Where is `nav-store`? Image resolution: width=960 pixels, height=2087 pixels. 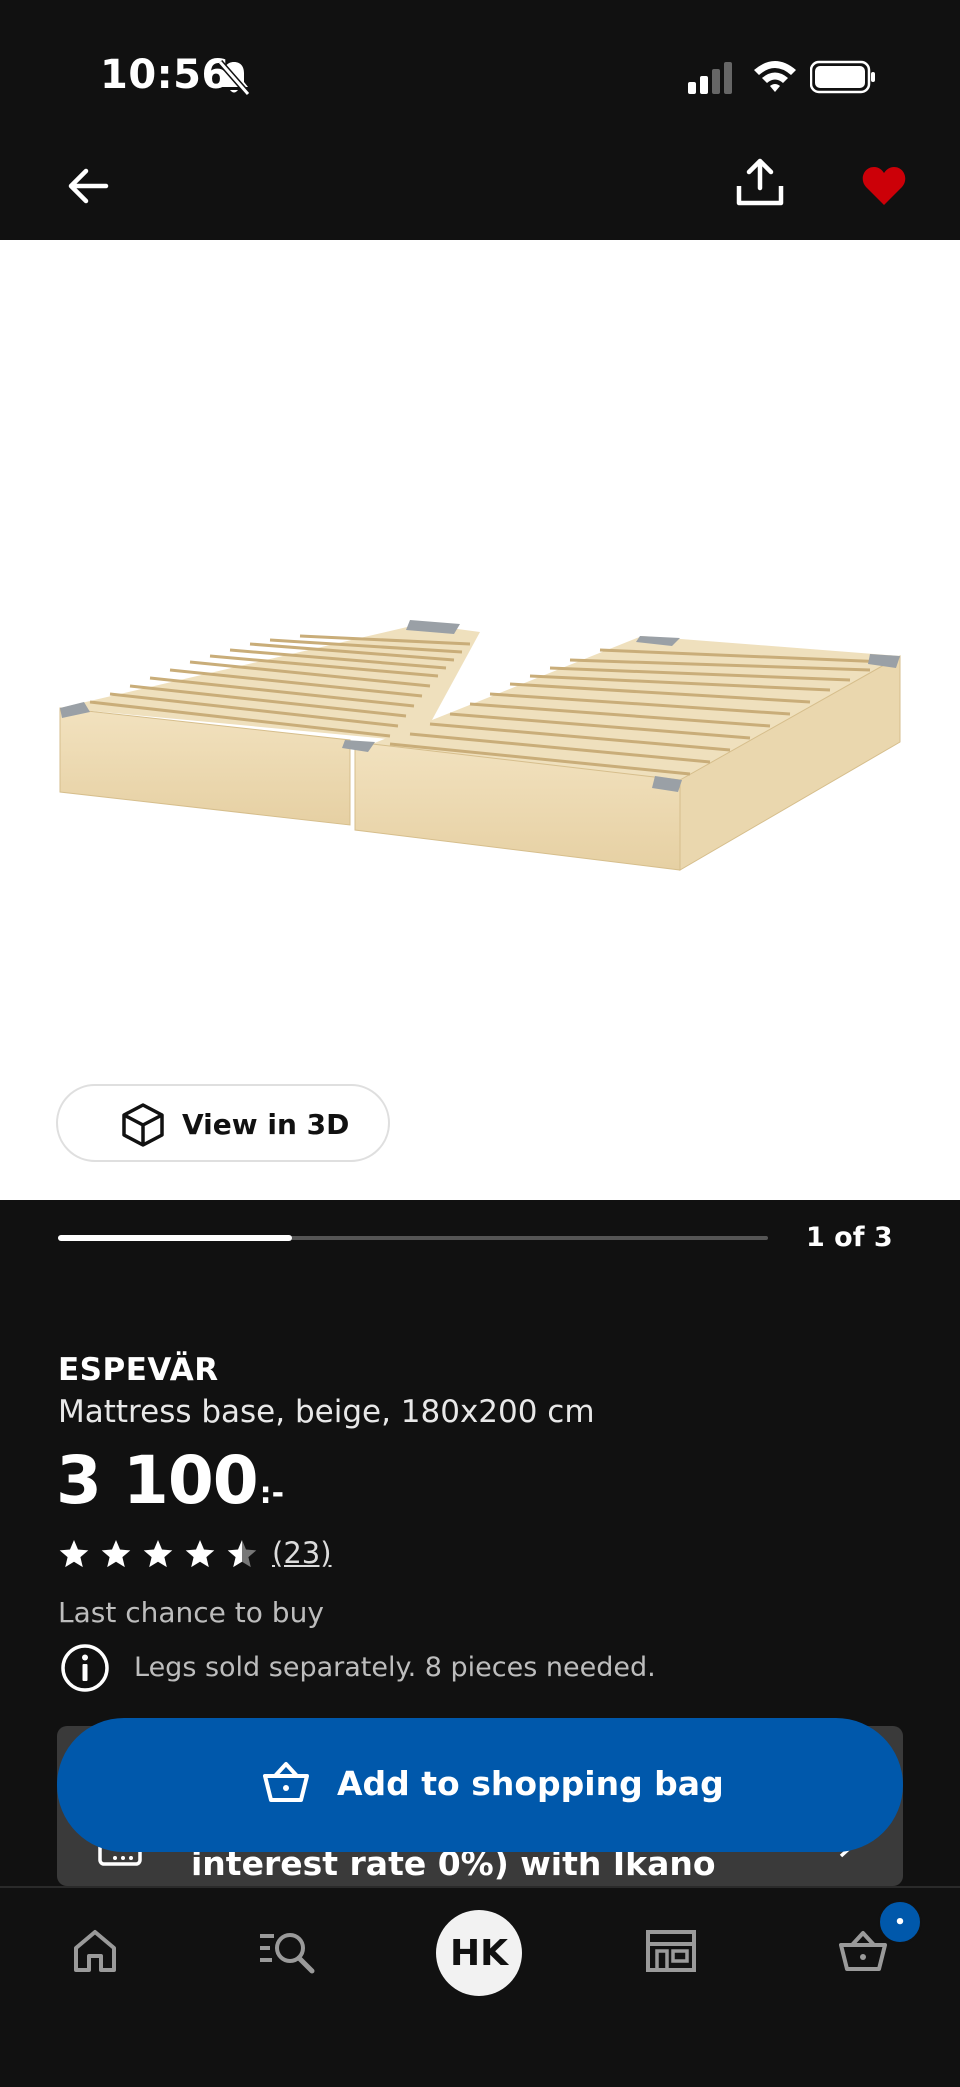 nav-store is located at coordinates (671, 1951).